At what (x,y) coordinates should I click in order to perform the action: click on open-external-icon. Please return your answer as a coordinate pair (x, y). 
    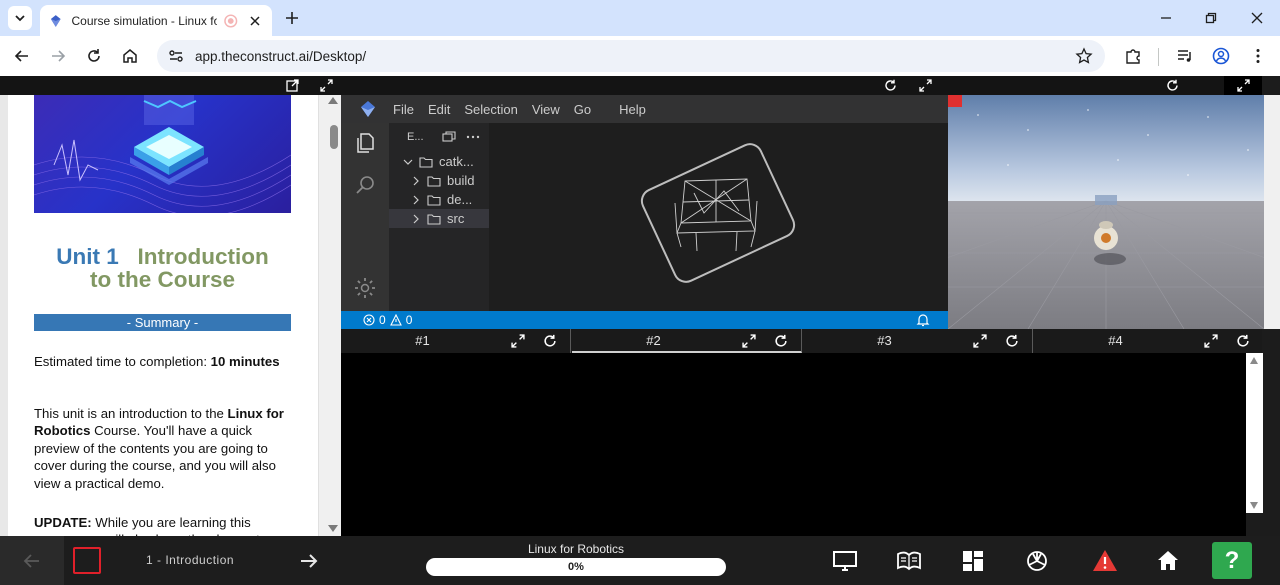
    Looking at the image, I should click on (292, 85).